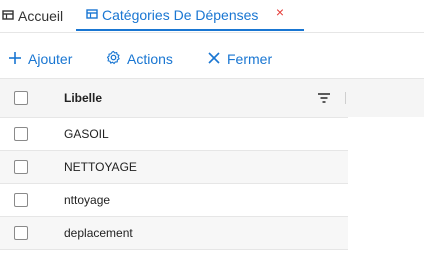  I want to click on plus-icon, so click(18, 59).